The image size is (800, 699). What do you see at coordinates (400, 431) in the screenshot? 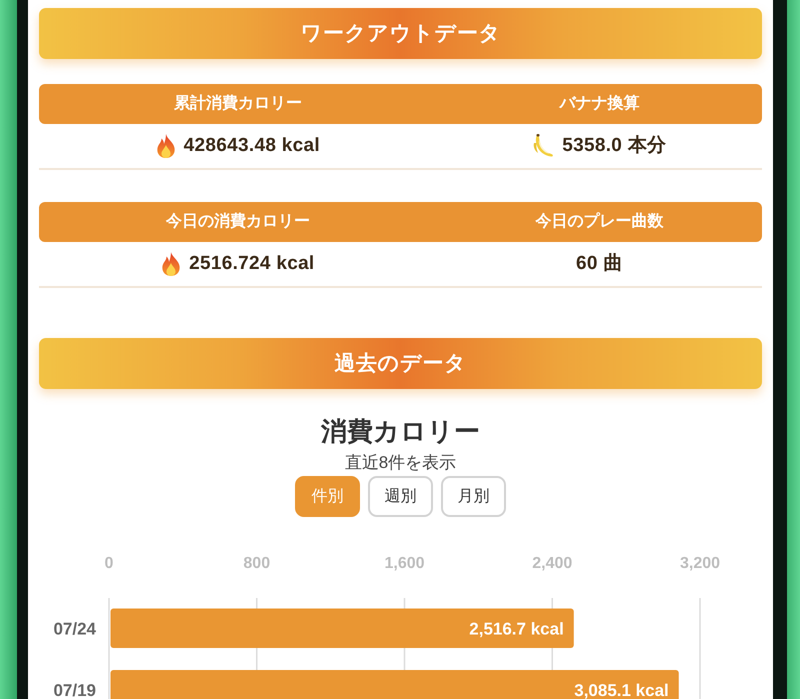
I see `chart-title: 消費カロリー` at bounding box center [400, 431].